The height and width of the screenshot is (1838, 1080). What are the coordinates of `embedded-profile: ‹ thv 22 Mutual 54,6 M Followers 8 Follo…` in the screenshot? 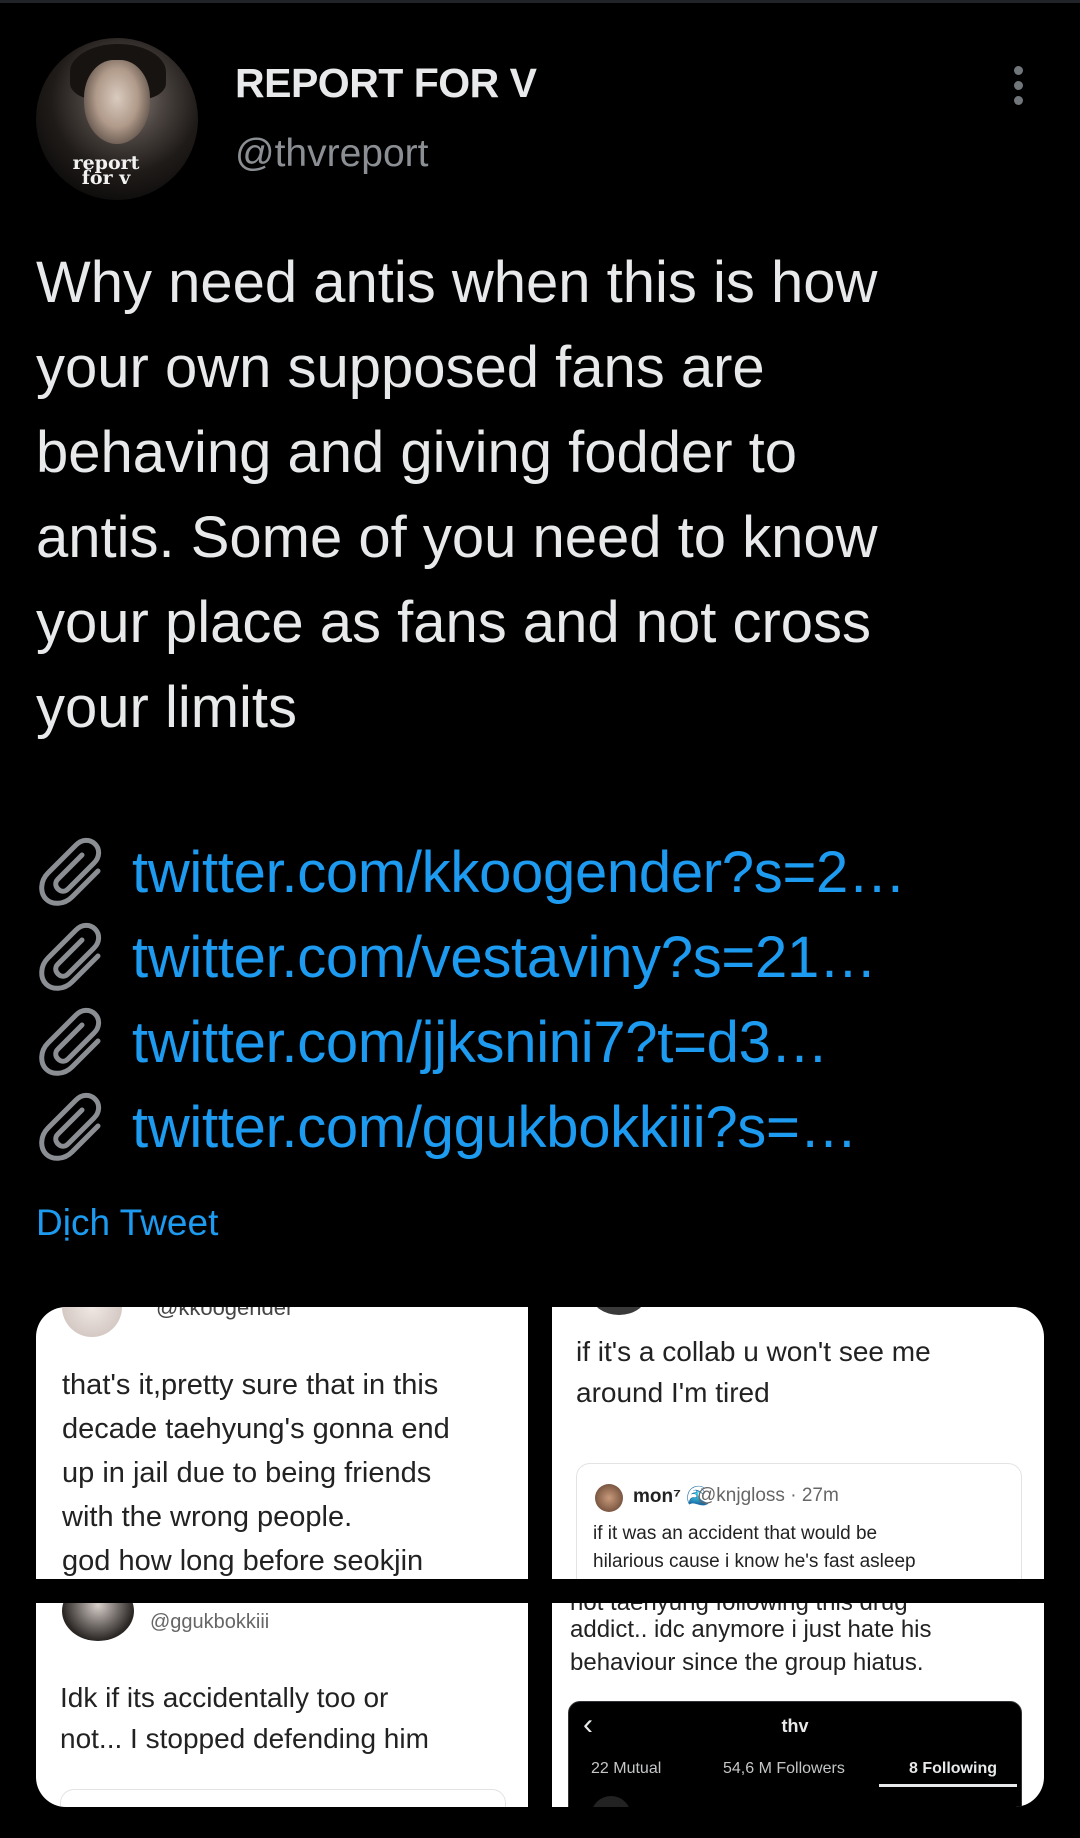 It's located at (795, 1754).